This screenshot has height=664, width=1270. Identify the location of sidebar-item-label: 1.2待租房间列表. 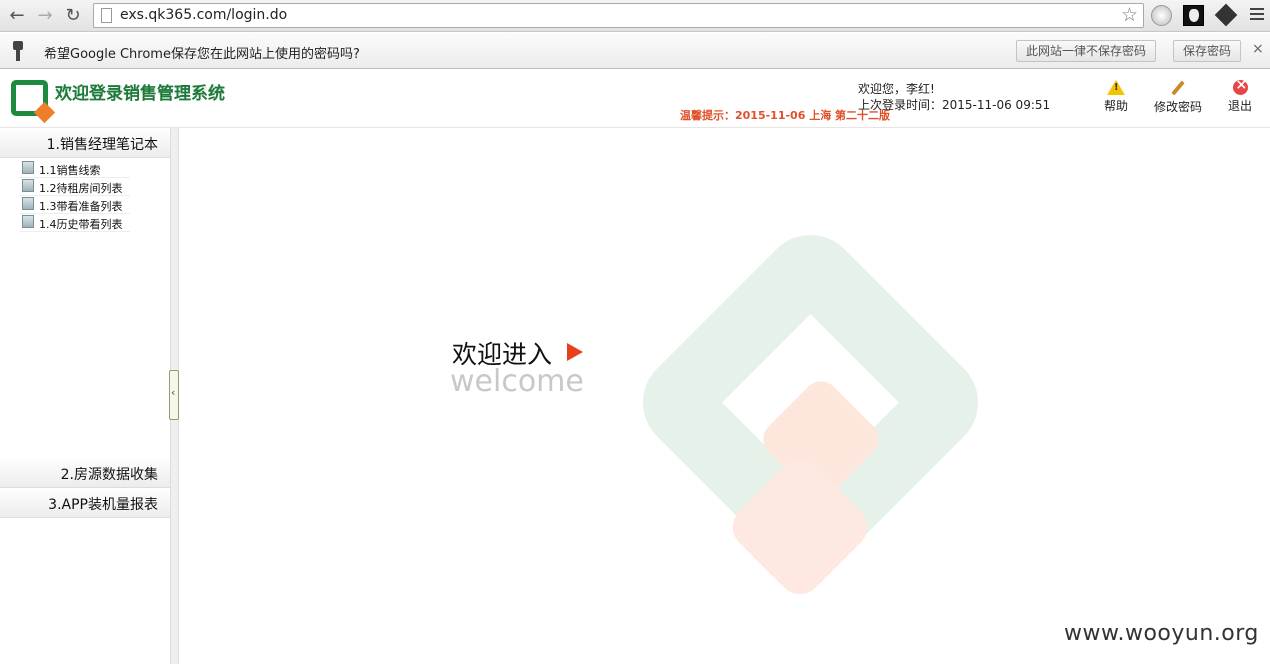
(81, 188).